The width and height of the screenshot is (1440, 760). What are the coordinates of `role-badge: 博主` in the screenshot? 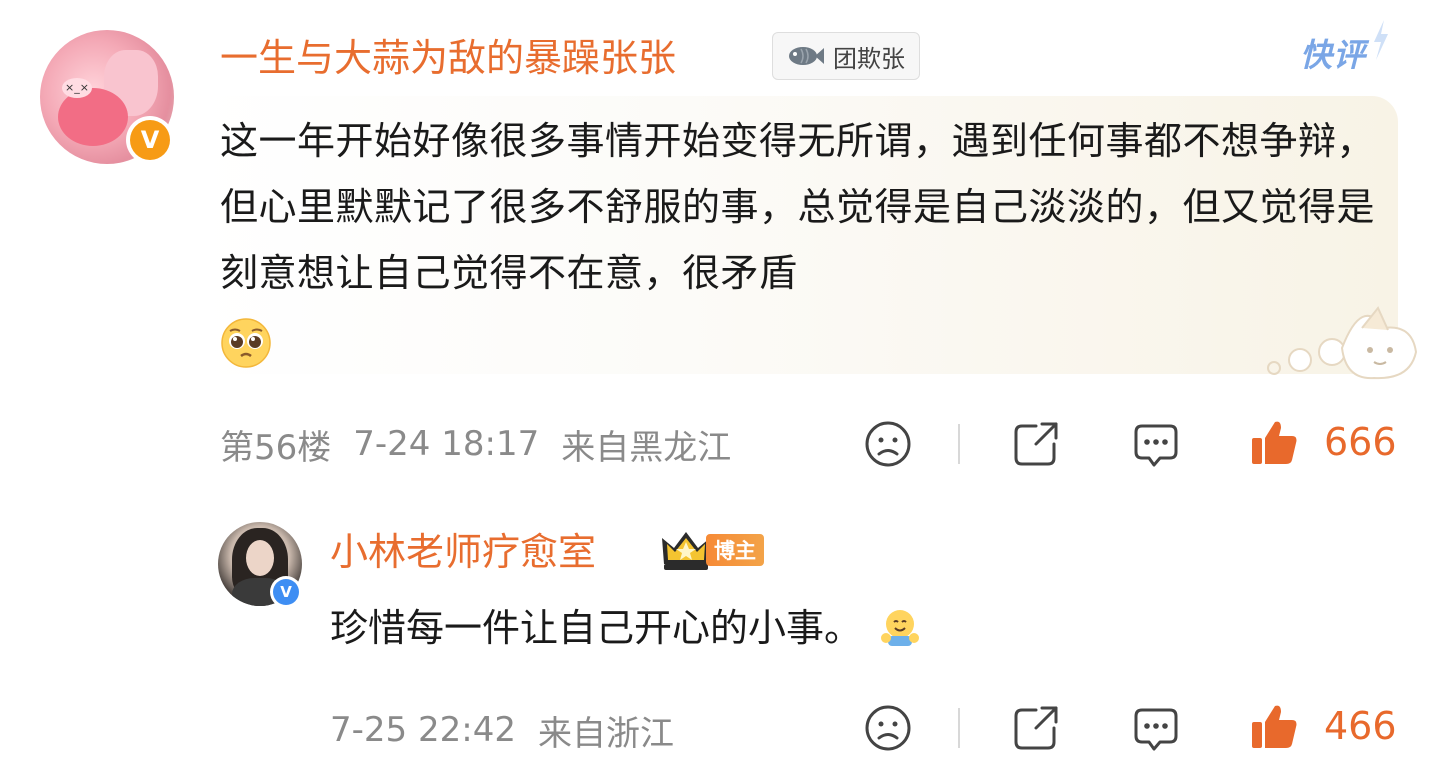 It's located at (735, 550).